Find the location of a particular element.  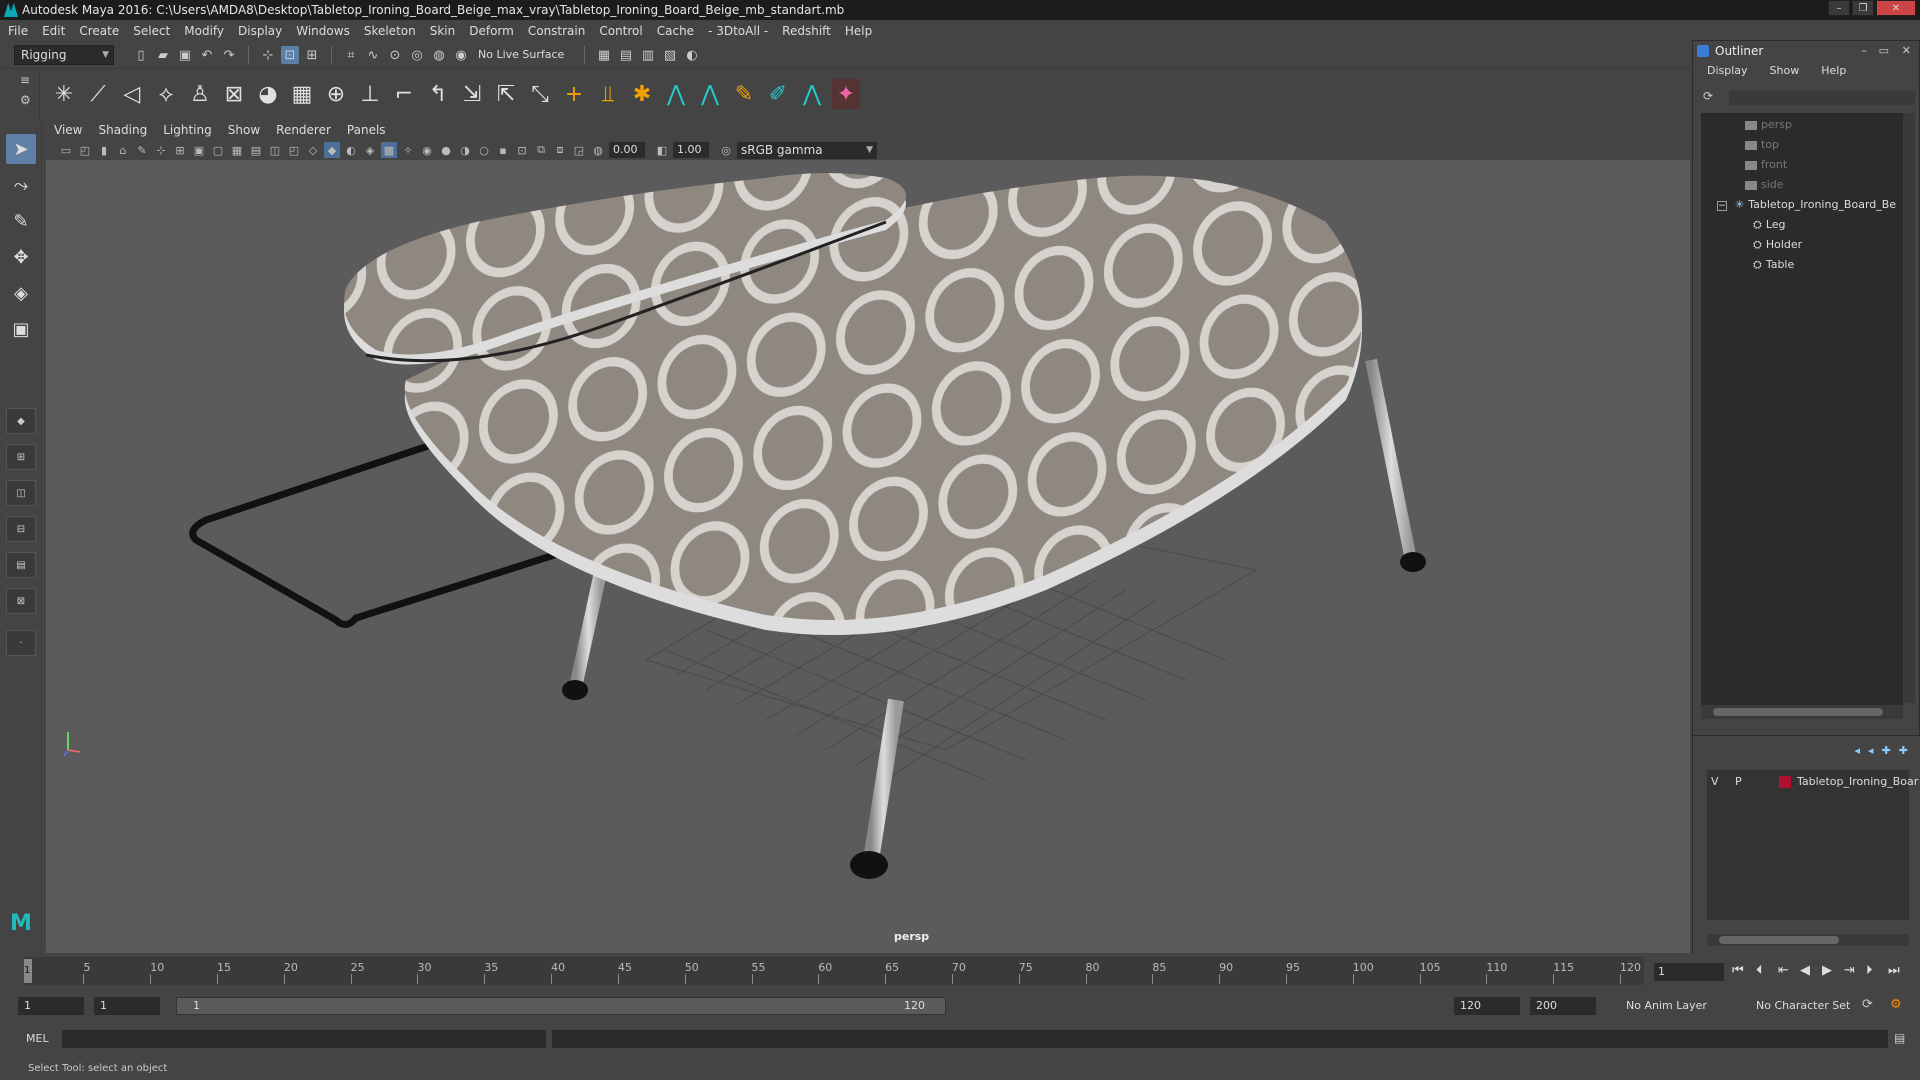

restore-button: ❐ is located at coordinates (1863, 8).